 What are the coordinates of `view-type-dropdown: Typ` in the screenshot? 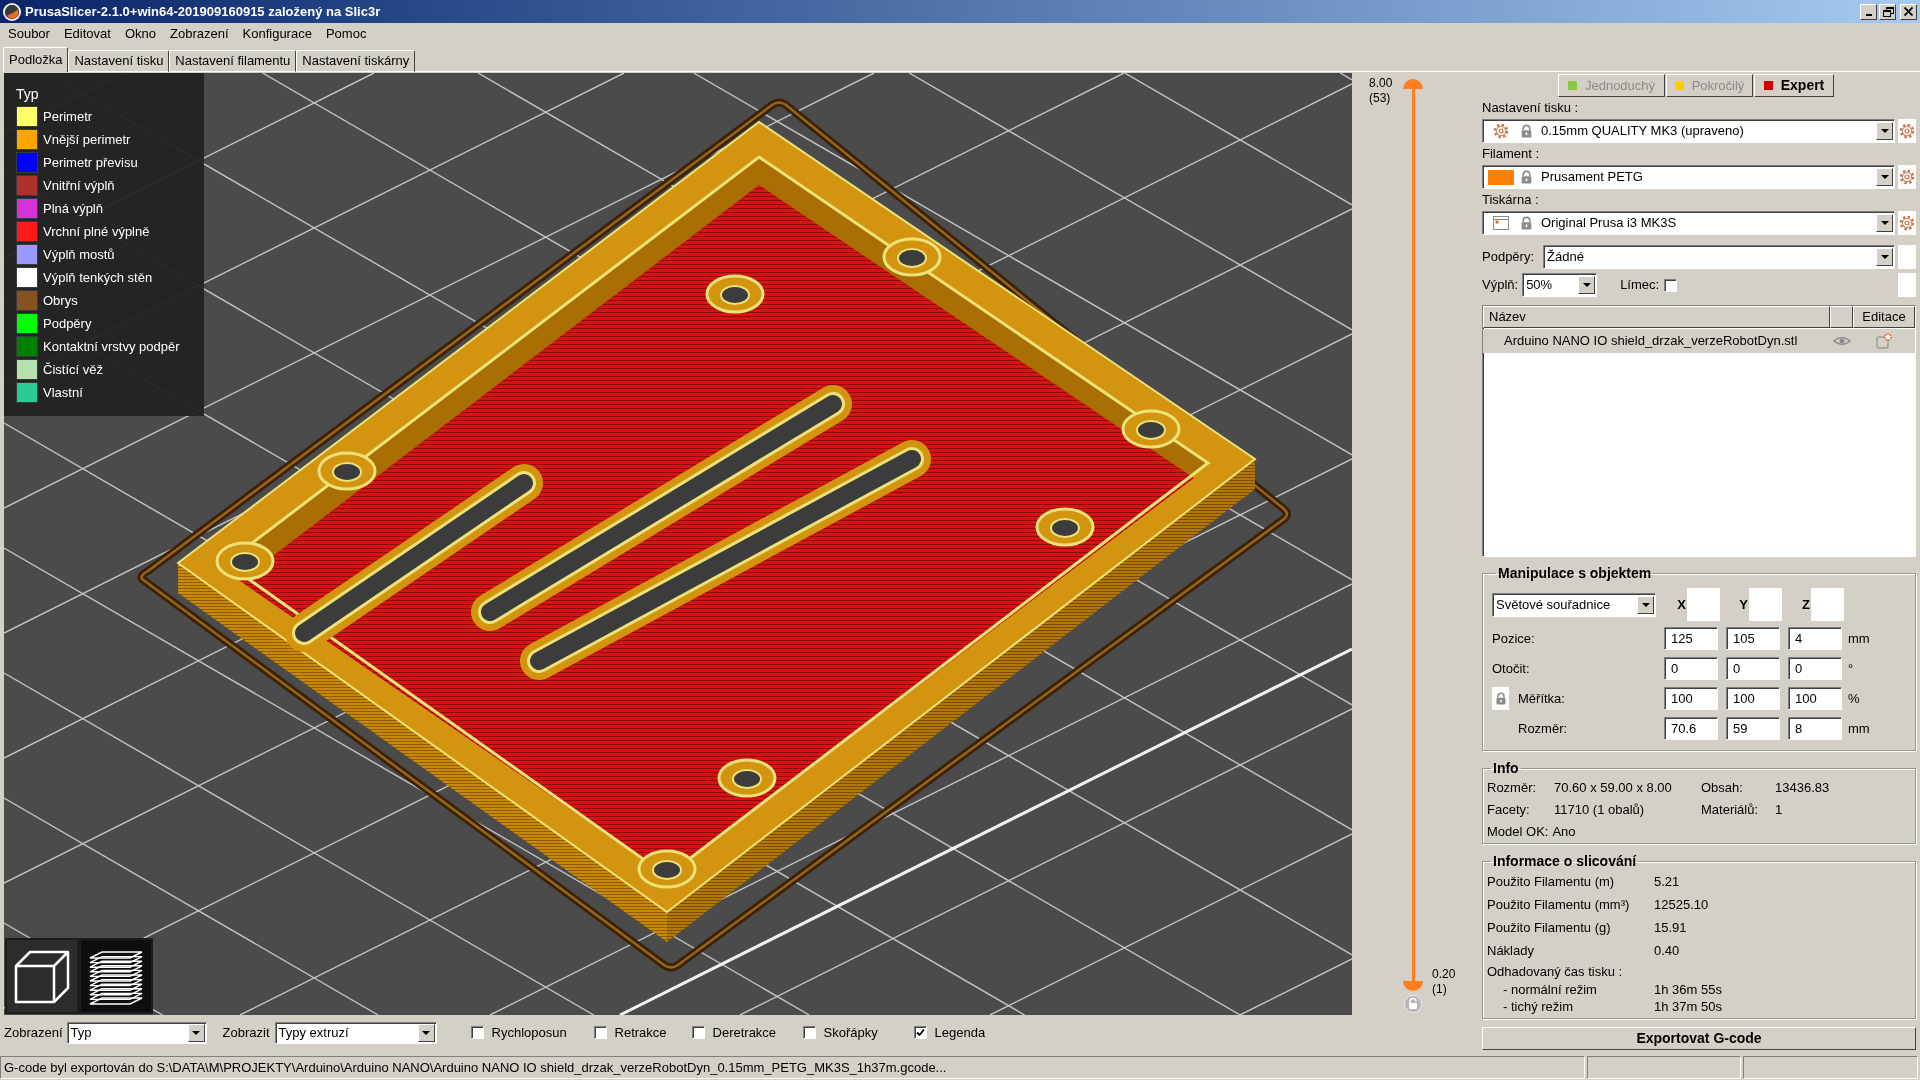 It's located at (136, 1032).